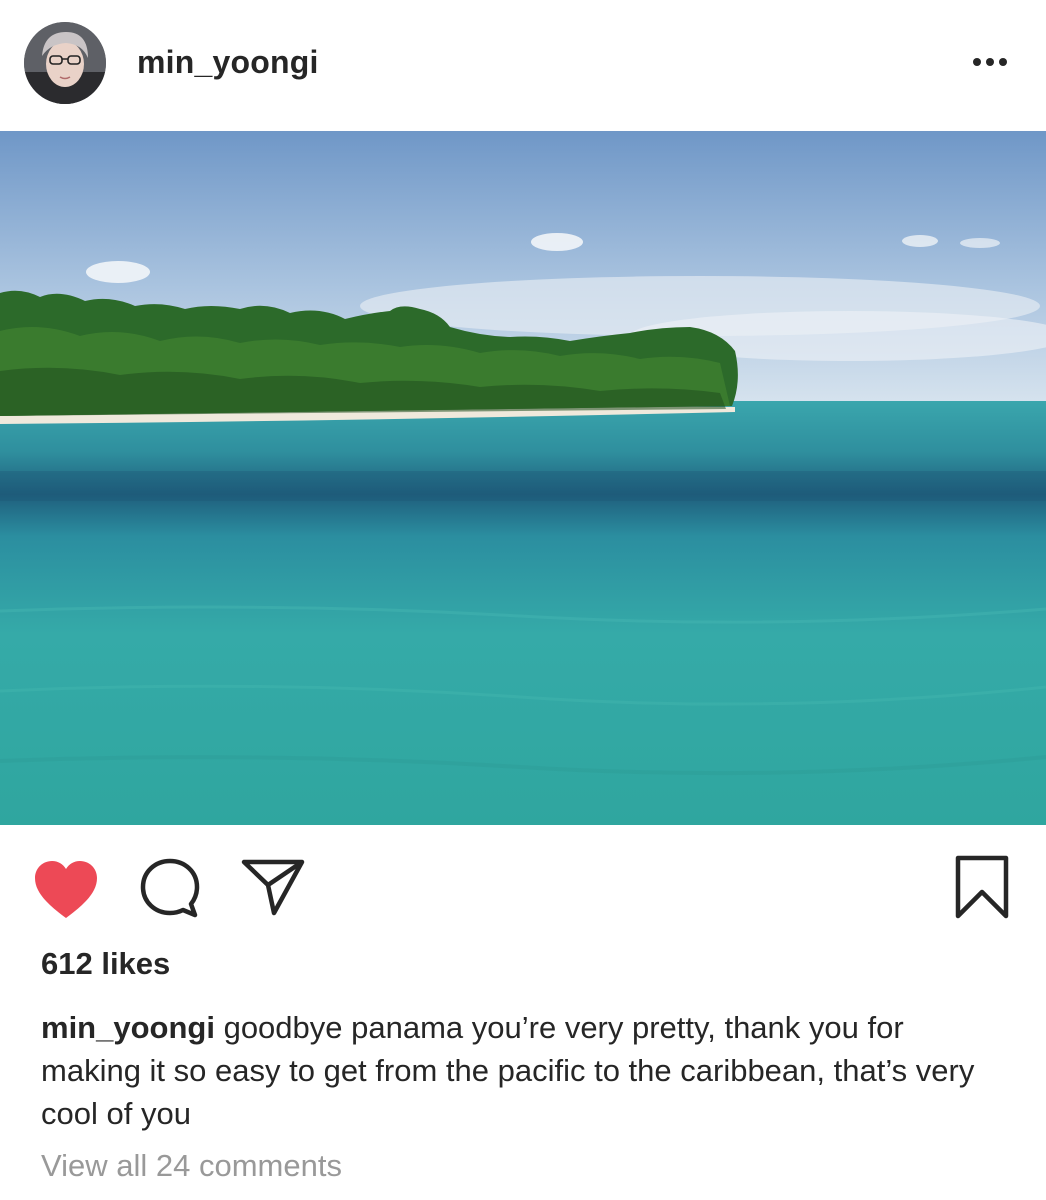 The height and width of the screenshot is (1200, 1046). I want to click on post-header: min_yoongi, so click(523, 65).